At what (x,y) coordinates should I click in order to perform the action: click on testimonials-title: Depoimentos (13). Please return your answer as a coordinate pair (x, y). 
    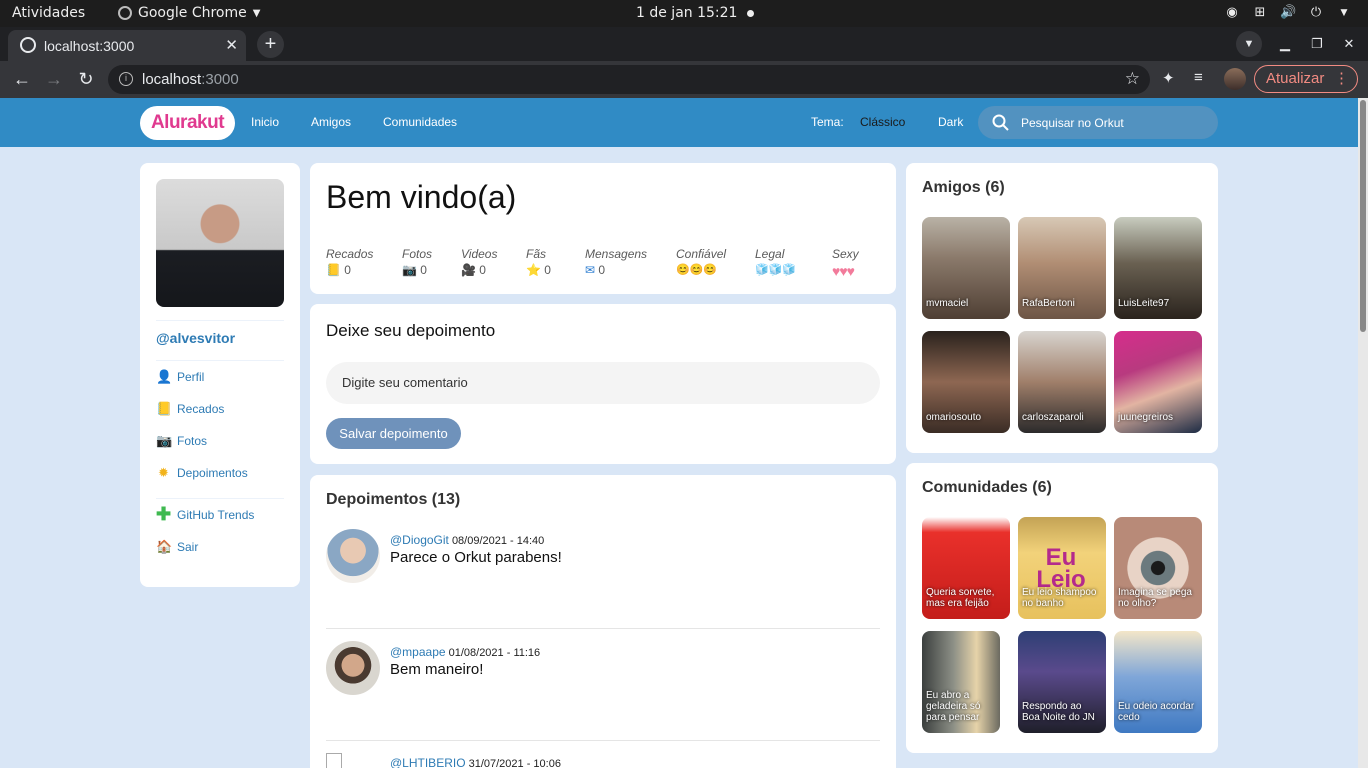
    Looking at the image, I should click on (393, 499).